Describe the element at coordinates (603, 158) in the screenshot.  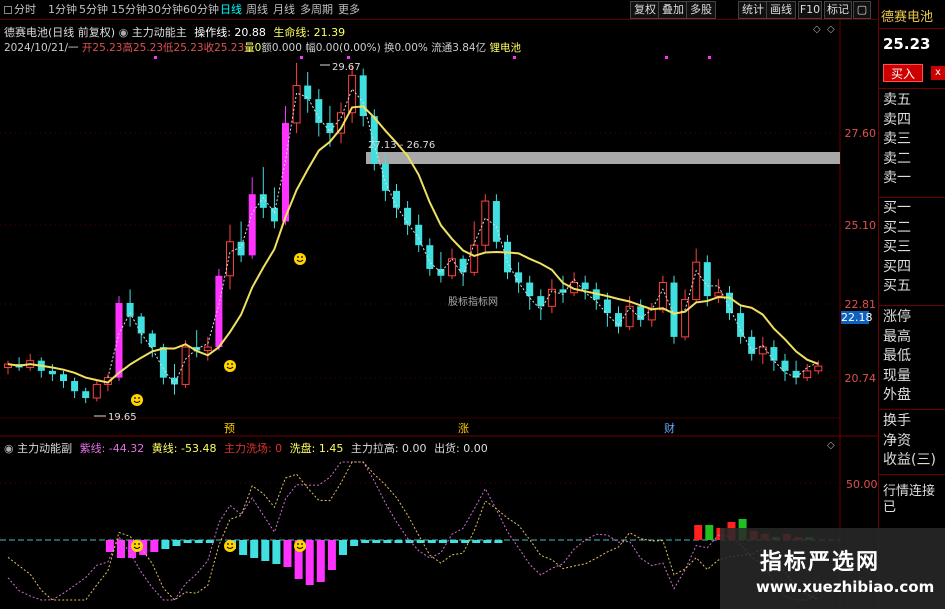
I see `resistance-zone` at that location.